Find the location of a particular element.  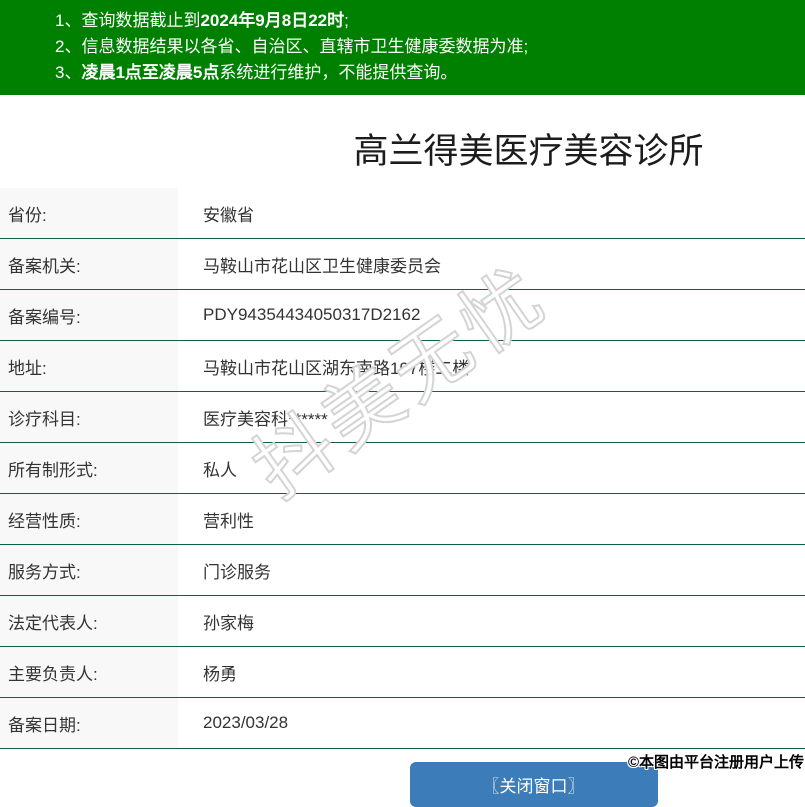

field-label: 省份: is located at coordinates (89, 213).